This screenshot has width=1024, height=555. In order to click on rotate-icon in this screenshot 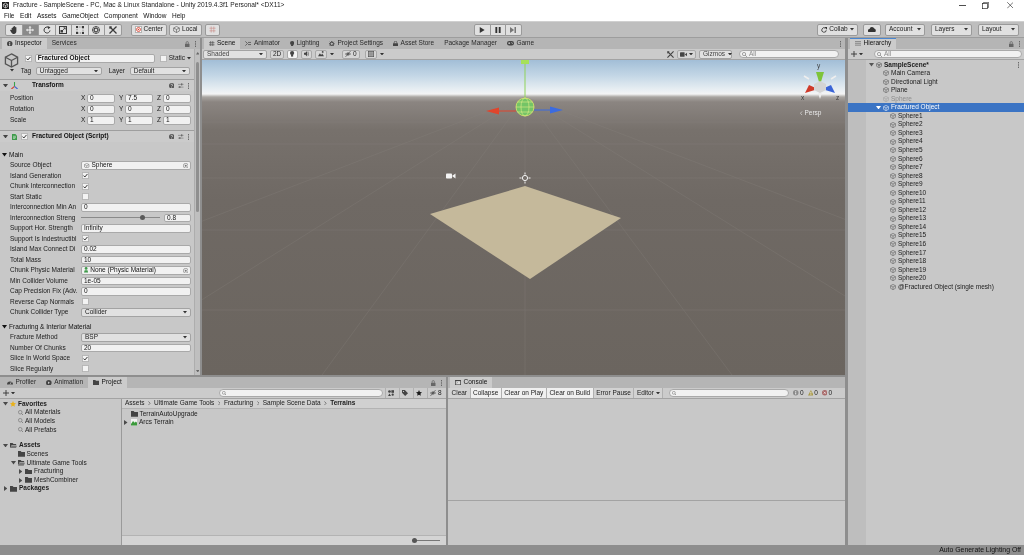, I will do `click(46, 29)`.